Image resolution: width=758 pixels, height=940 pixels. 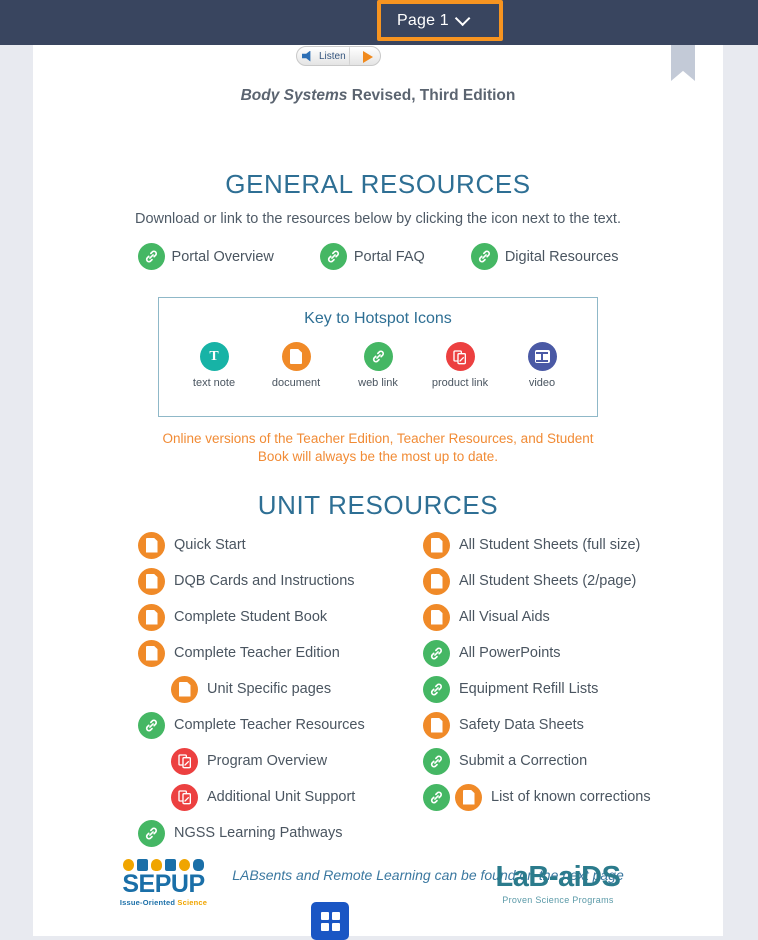 What do you see at coordinates (423, 20) in the screenshot?
I see `page-selector-label: Page 1` at bounding box center [423, 20].